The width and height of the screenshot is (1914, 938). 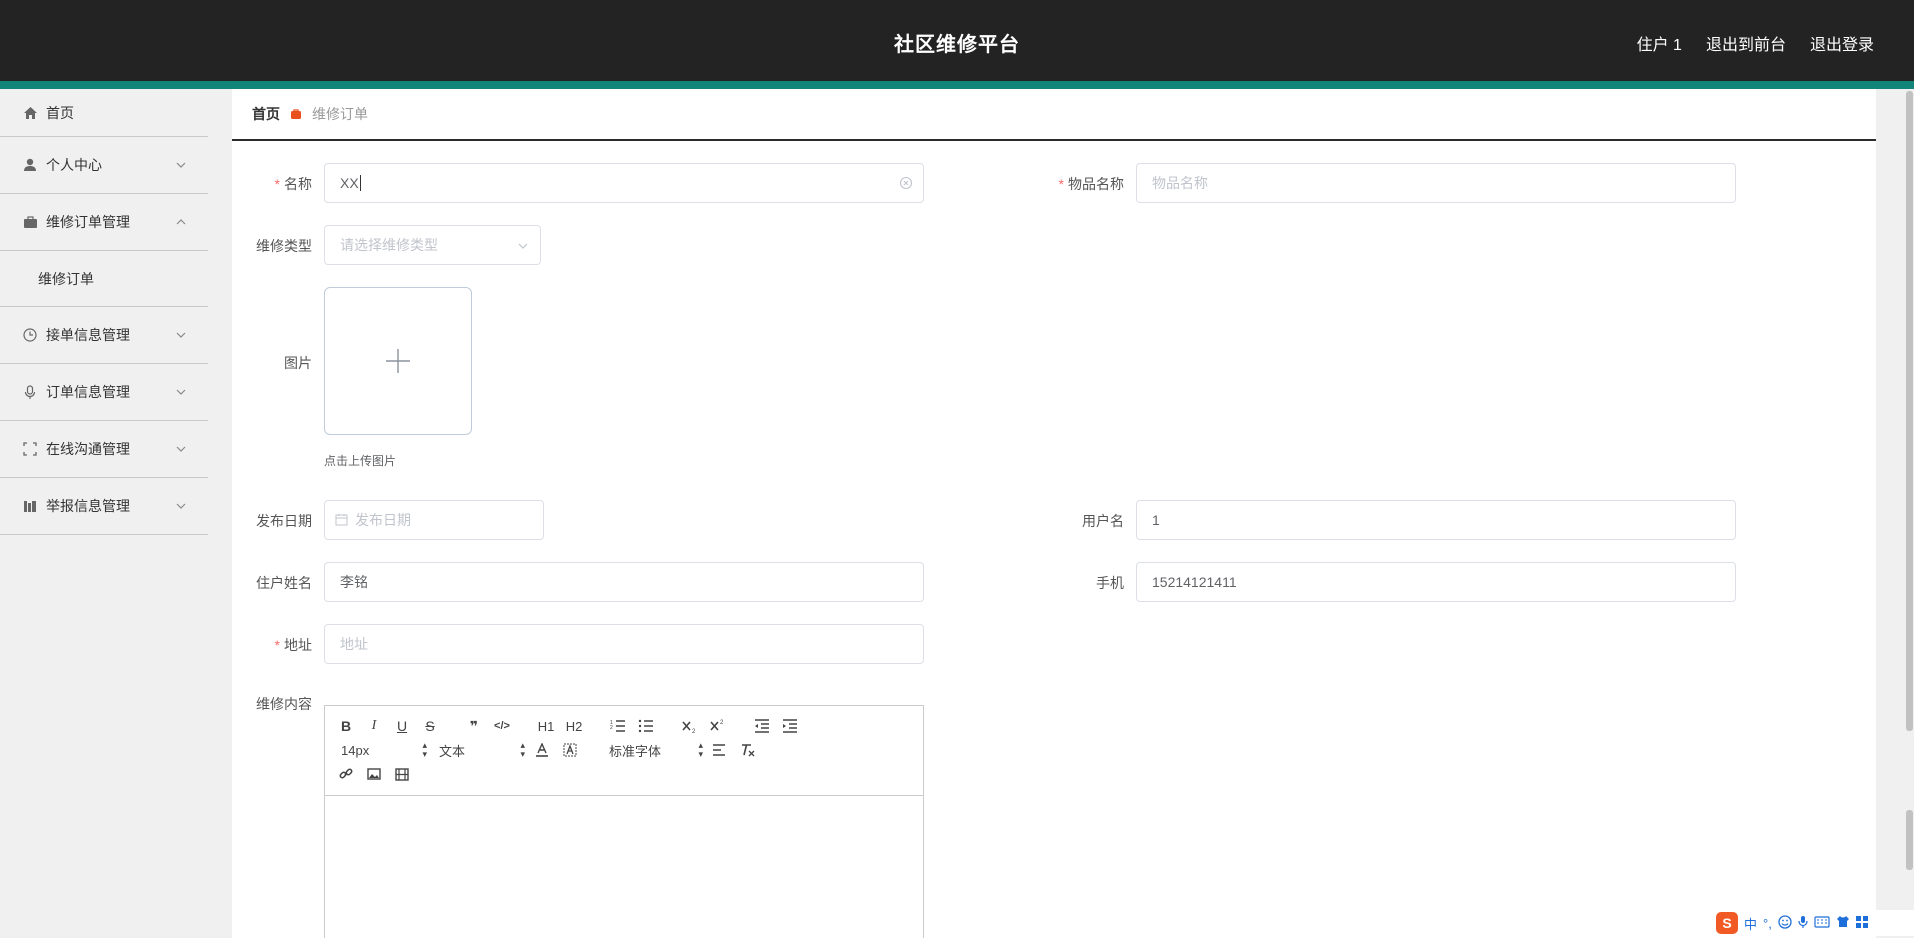 What do you see at coordinates (1750, 923) in the screenshot?
I see `ime-language-toggle: 中` at bounding box center [1750, 923].